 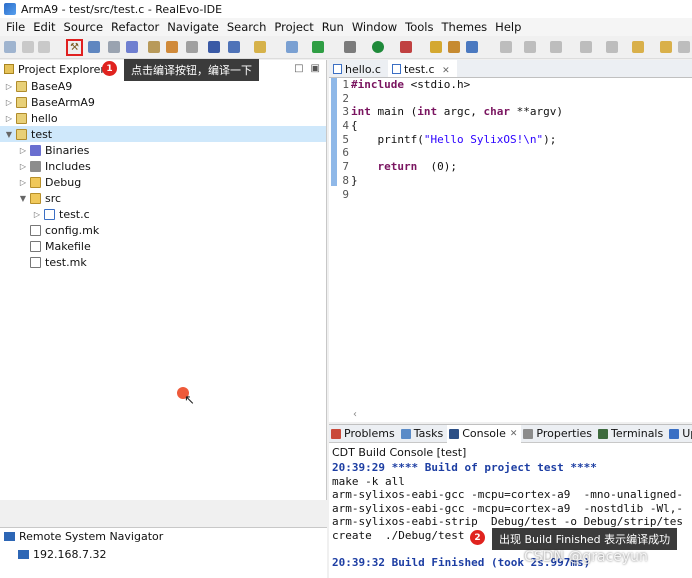 What do you see at coordinates (114, 47) in the screenshot?
I see `debug-config-icon` at bounding box center [114, 47].